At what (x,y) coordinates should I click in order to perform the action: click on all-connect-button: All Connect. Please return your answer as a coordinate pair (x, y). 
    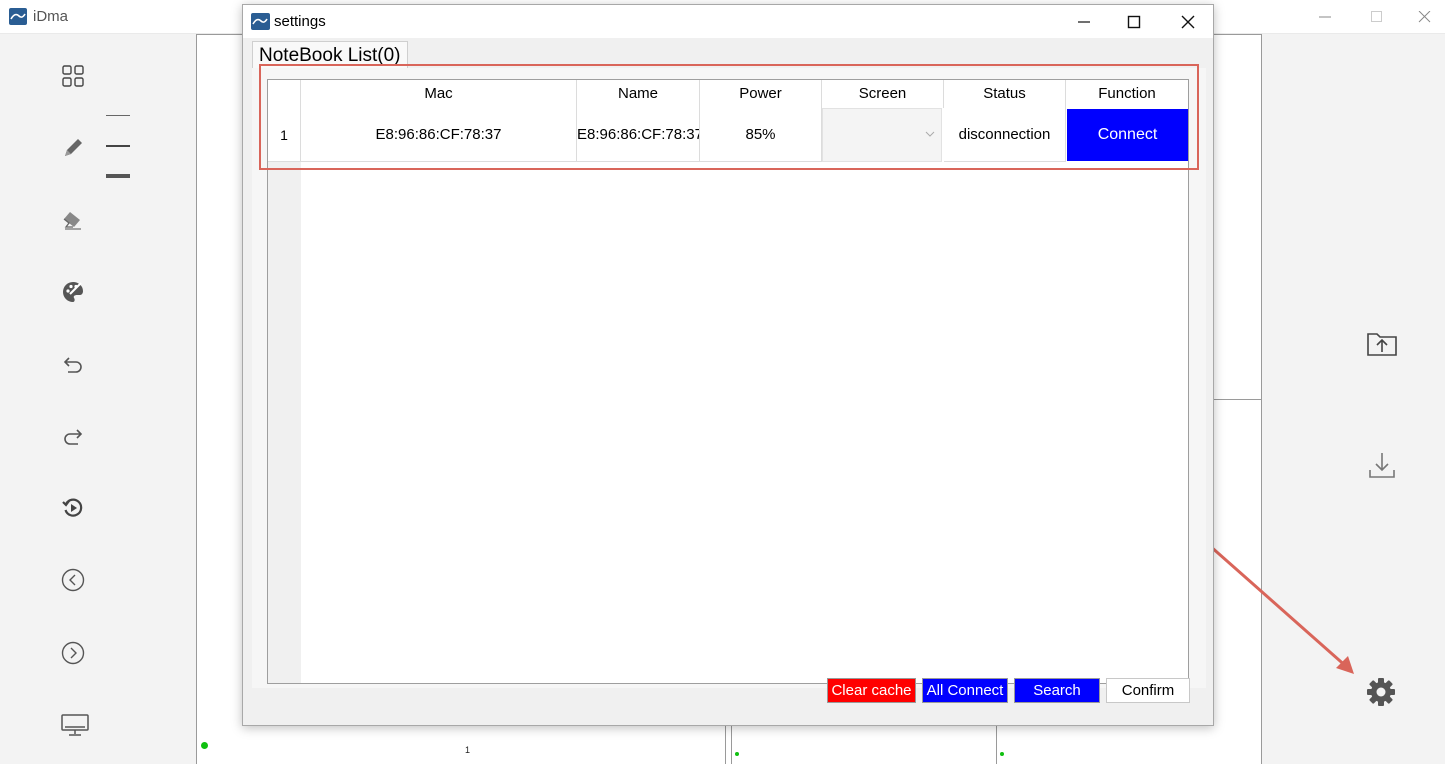
    Looking at the image, I should click on (965, 690).